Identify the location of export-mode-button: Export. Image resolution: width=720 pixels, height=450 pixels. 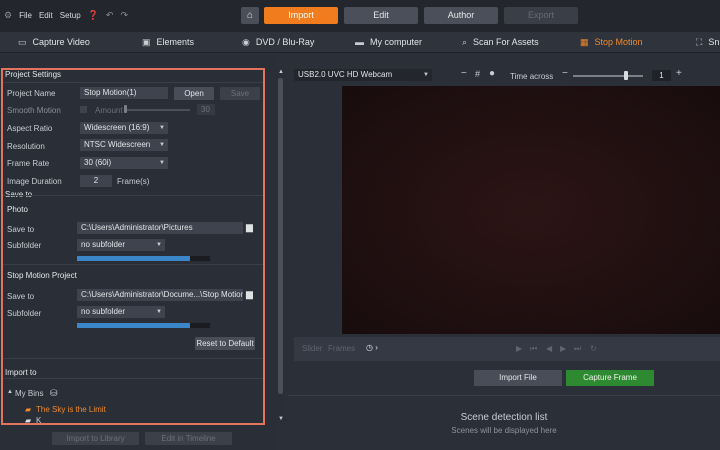
(541, 15).